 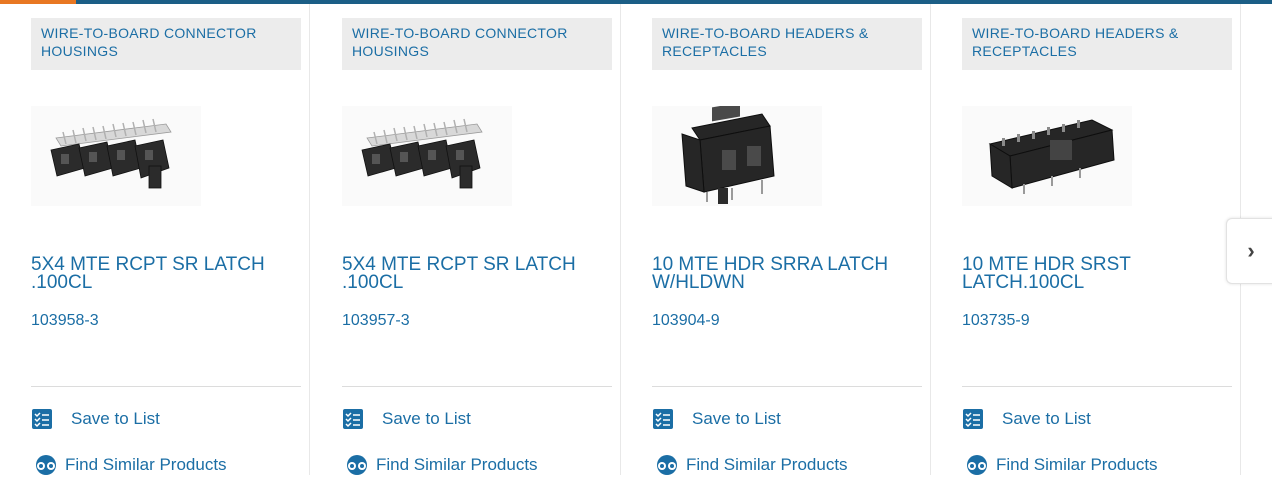 I want to click on part-number-link: 103958-3, so click(x=65, y=321).